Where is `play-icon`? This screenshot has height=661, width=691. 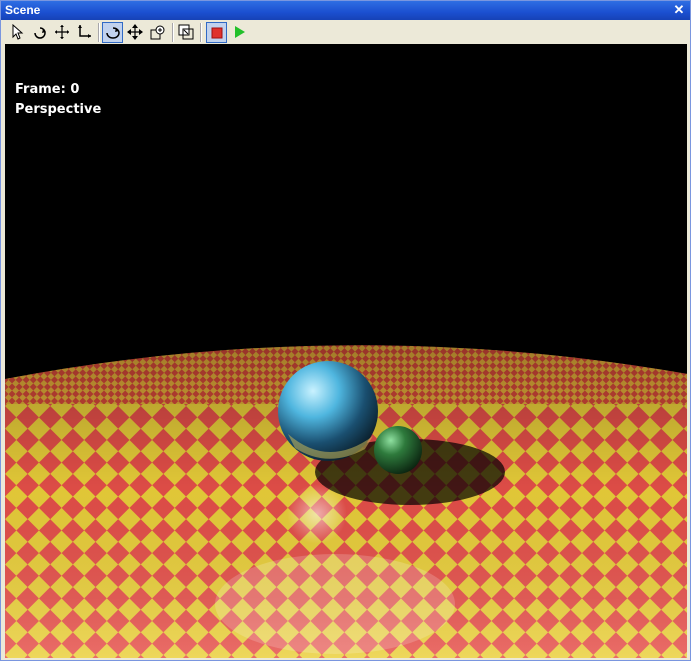
play-icon is located at coordinates (240, 32).